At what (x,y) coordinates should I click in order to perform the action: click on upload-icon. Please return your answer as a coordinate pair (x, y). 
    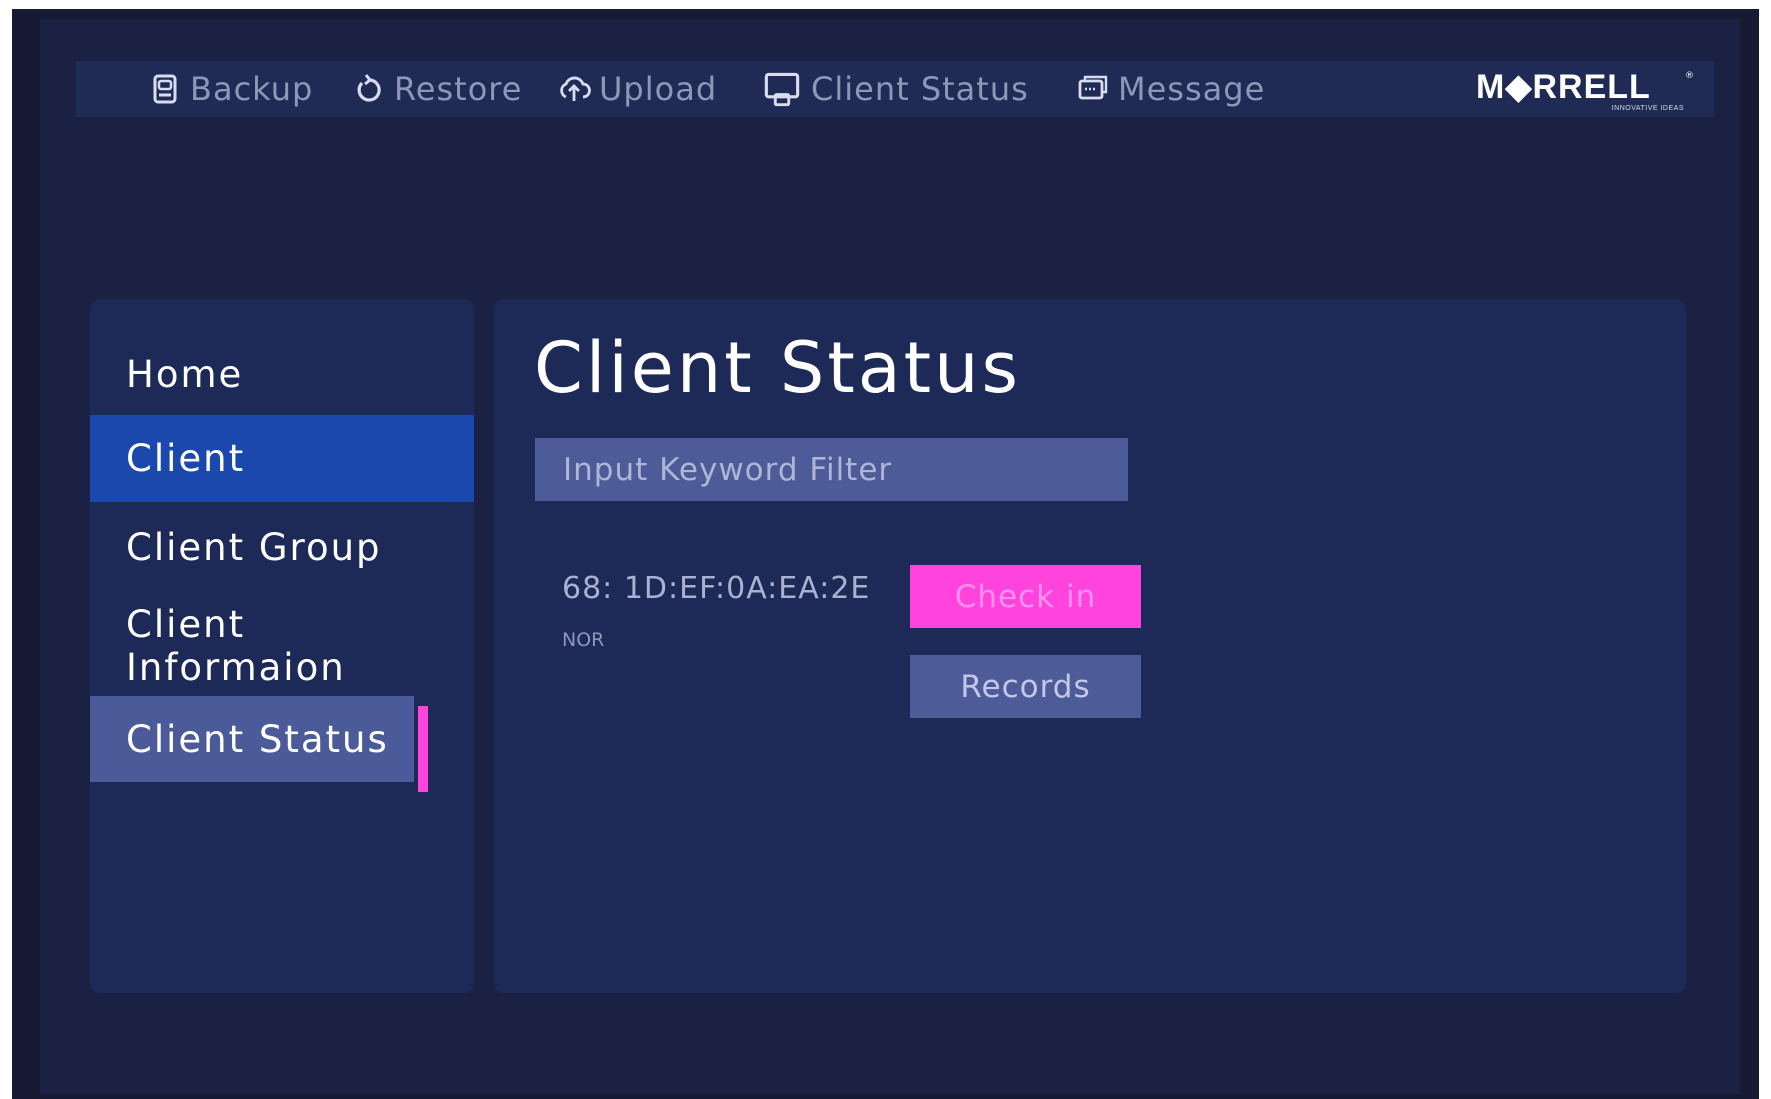
    Looking at the image, I should click on (575, 88).